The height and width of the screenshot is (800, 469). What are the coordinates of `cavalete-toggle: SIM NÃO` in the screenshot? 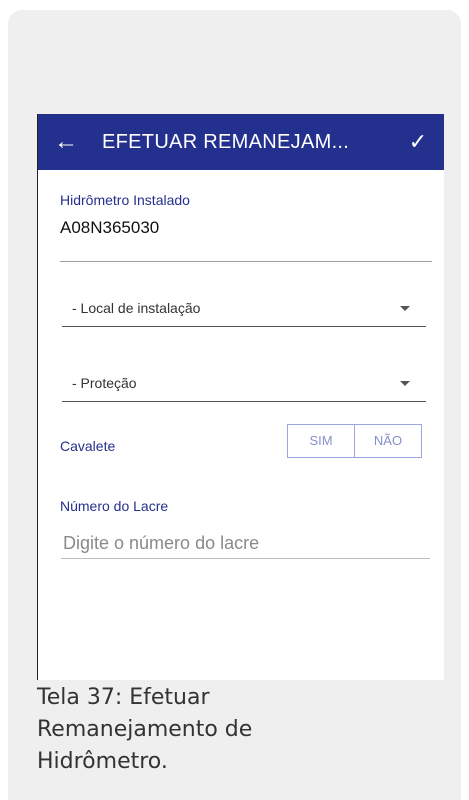 It's located at (354, 441).